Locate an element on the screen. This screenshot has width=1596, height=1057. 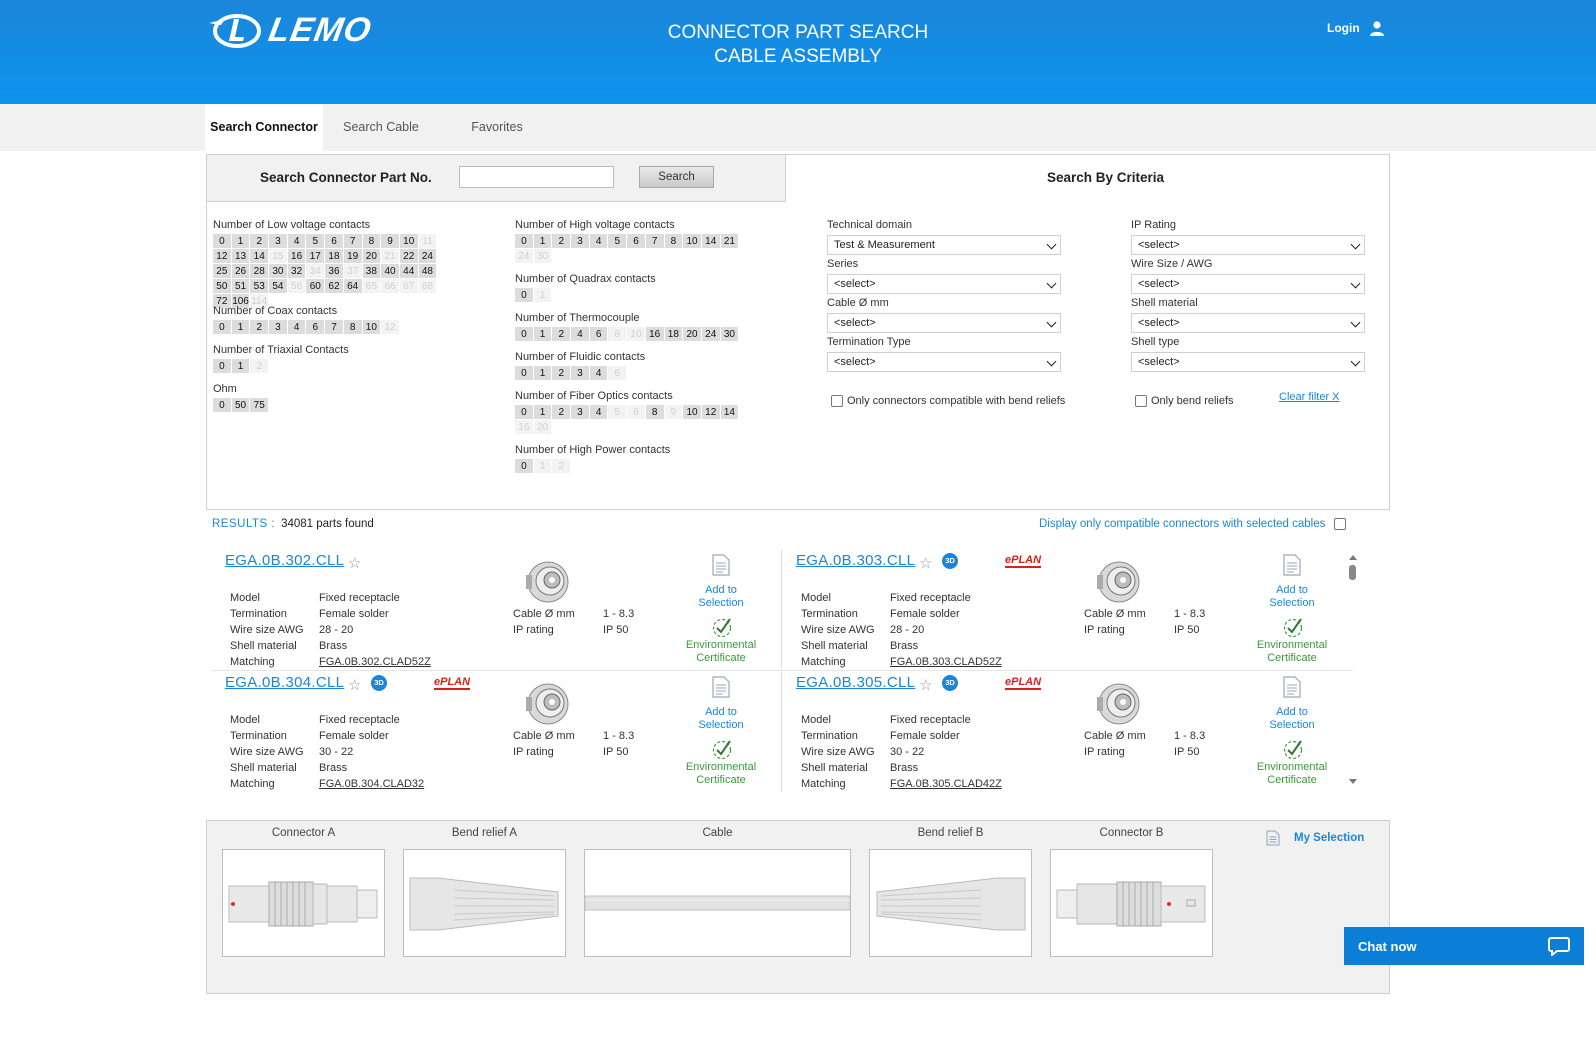
part-number-link: EGA.0B.302.CLL is located at coordinates (284, 560).